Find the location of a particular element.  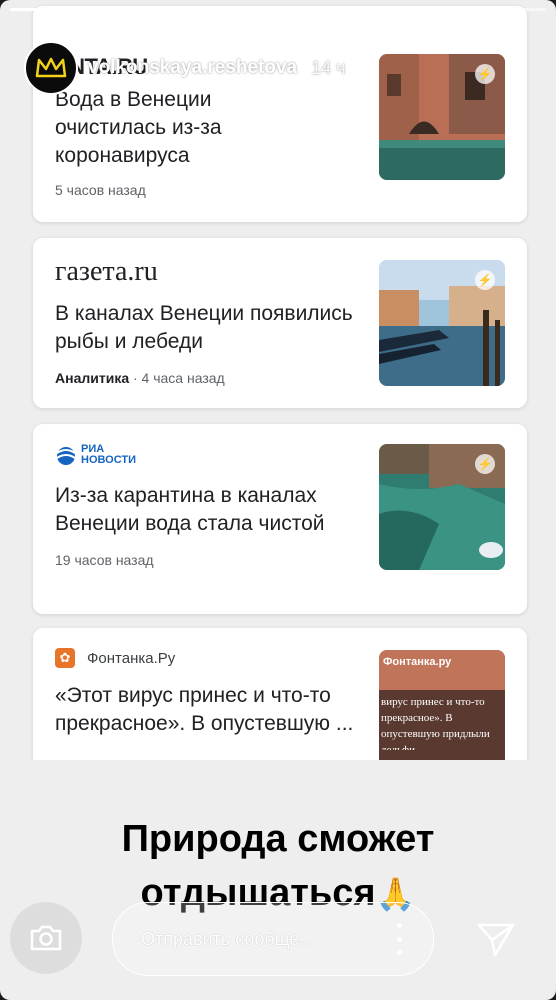

send-icon is located at coordinates (496, 940).